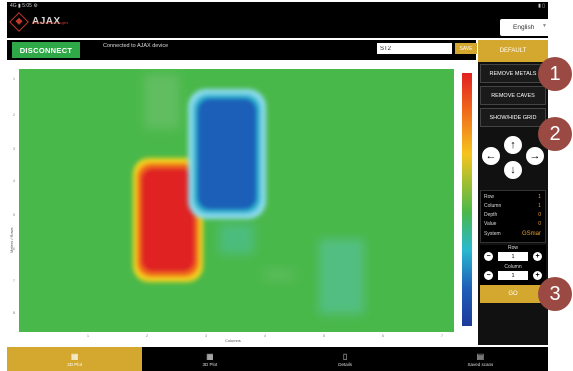  Describe the element at coordinates (210, 364) in the screenshot. I see `tab-label: 3D Plot` at that location.